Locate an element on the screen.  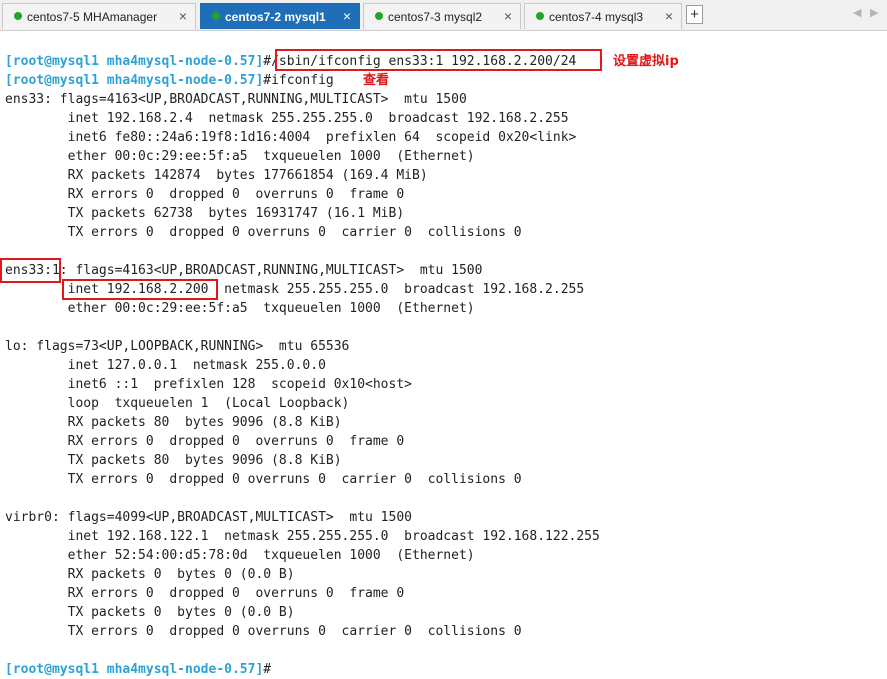
tab-centos7-2: centos7-2 mysql1 × is located at coordinates (280, 16).